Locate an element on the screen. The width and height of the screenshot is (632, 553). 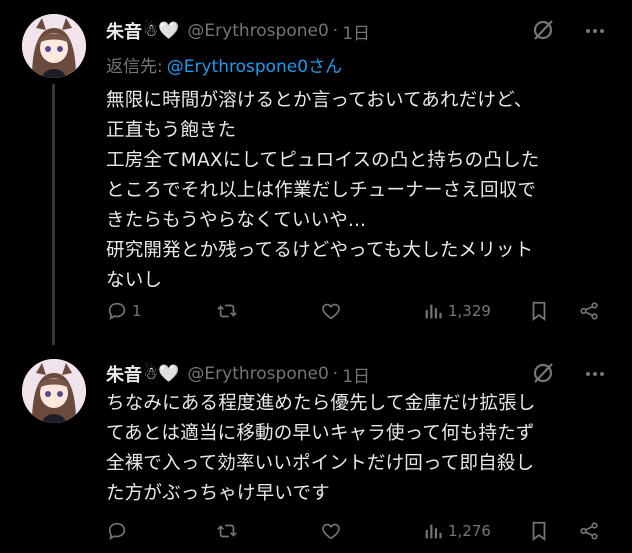
action-bar: 1 1,329 is located at coordinates (361, 312).